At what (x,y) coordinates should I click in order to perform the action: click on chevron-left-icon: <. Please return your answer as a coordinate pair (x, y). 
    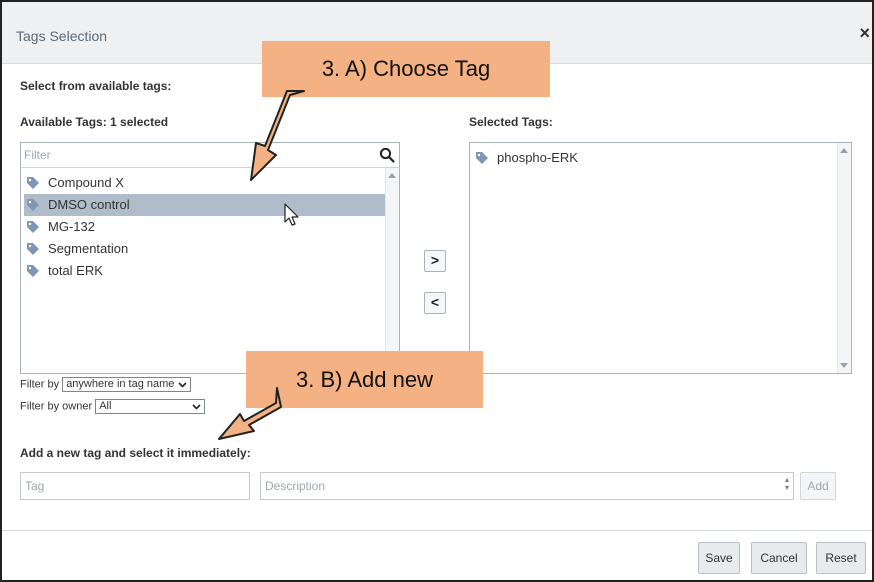
    Looking at the image, I should click on (435, 302).